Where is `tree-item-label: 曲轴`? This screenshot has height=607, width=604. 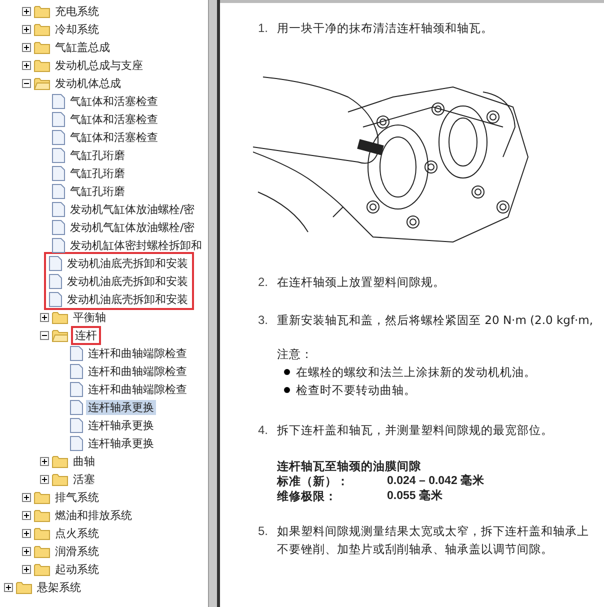 tree-item-label: 曲轴 is located at coordinates (84, 461).